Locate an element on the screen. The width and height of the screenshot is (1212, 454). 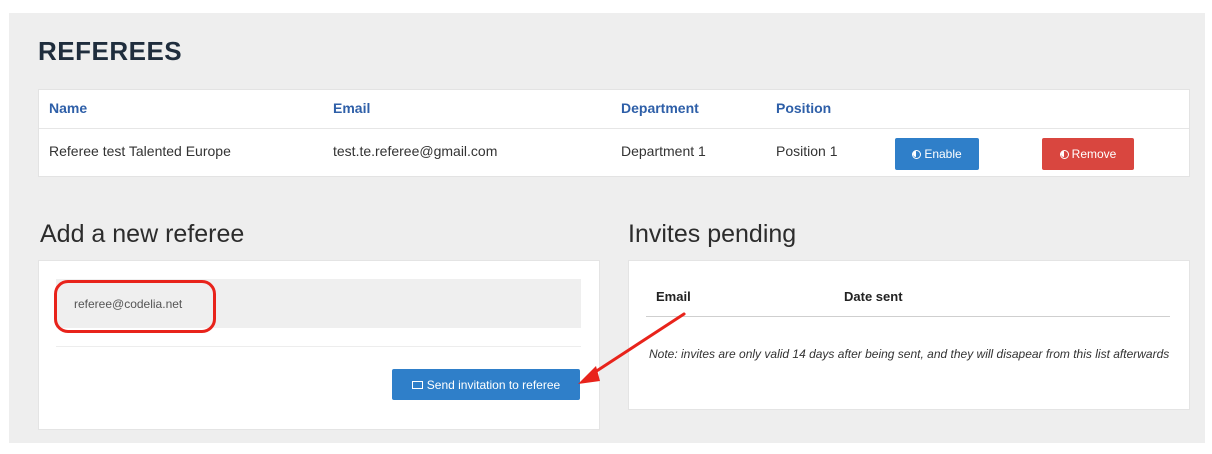
envelope-icon is located at coordinates (417, 384).